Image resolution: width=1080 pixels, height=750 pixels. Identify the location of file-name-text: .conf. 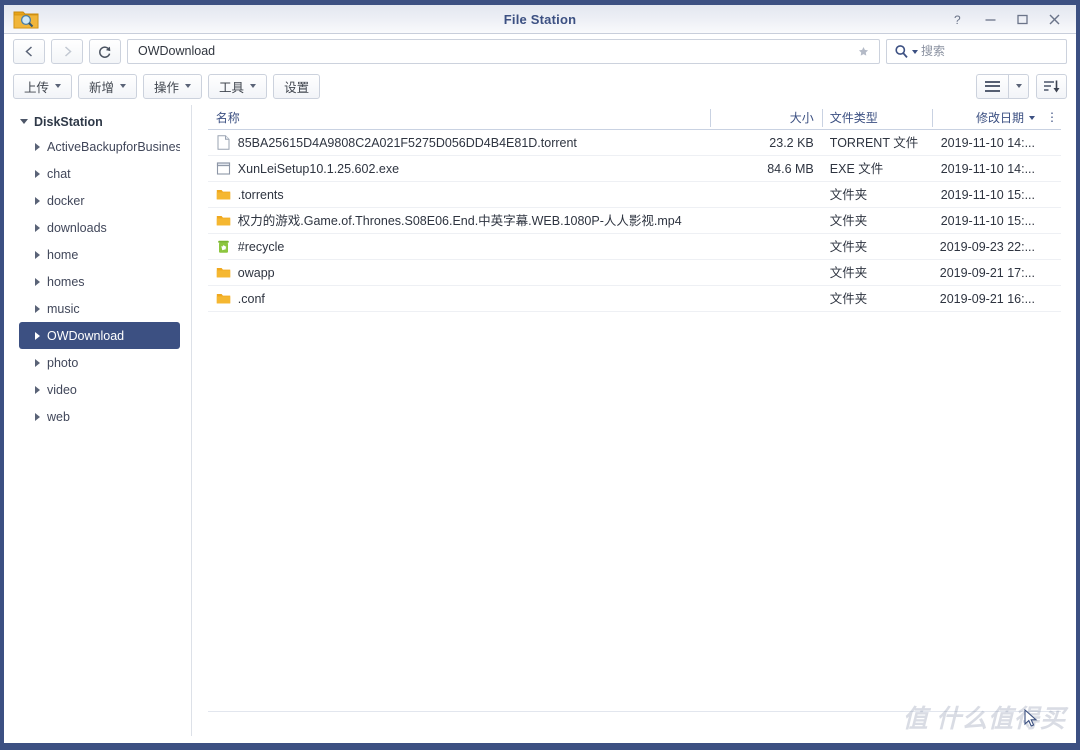
(251, 298).